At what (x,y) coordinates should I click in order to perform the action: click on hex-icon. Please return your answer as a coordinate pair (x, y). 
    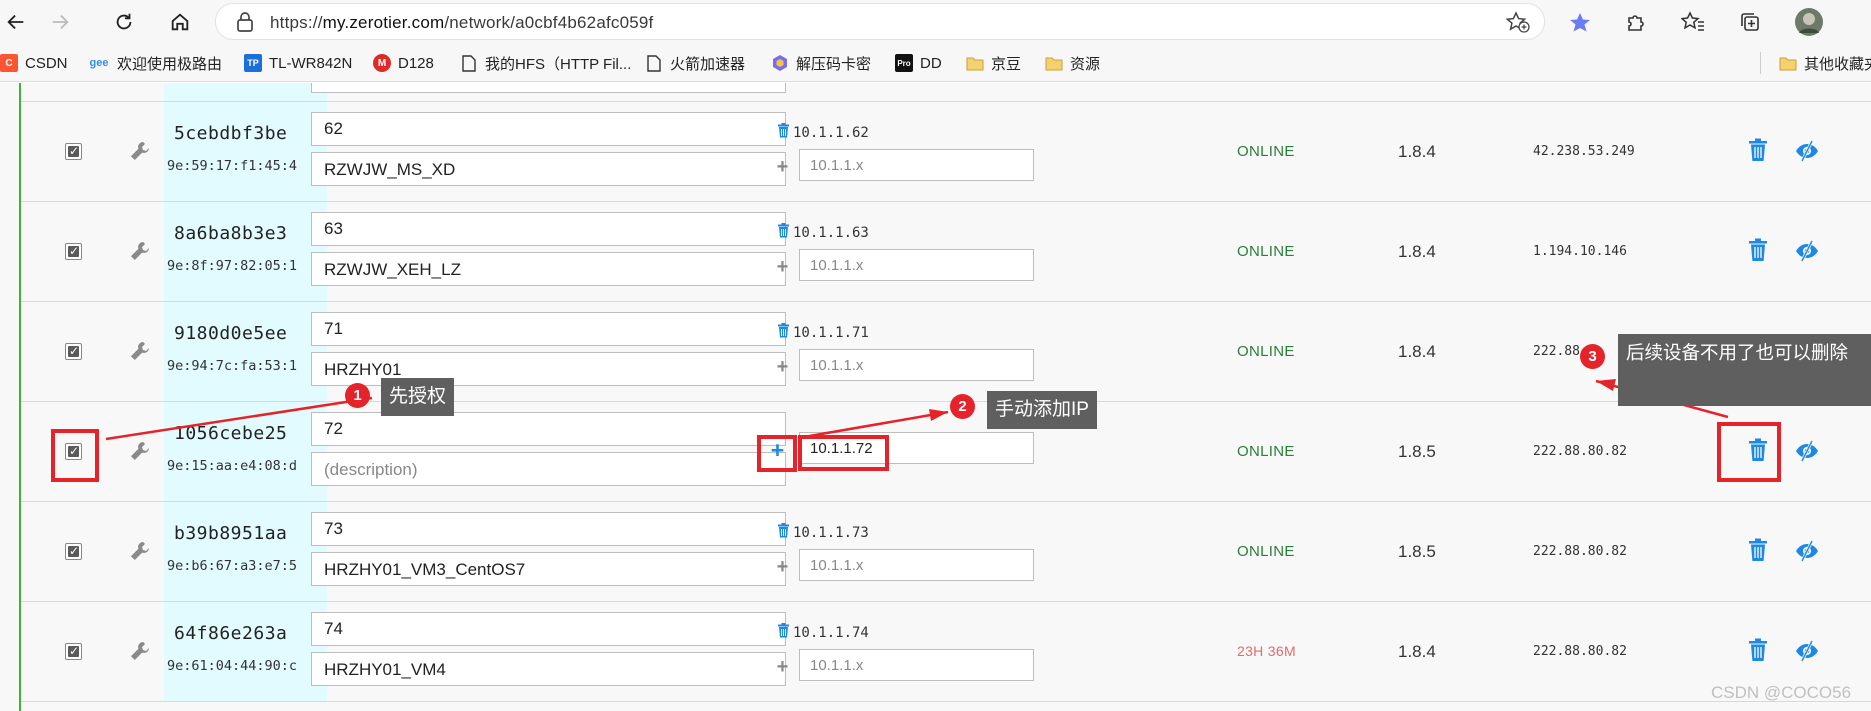
    Looking at the image, I should click on (780, 63).